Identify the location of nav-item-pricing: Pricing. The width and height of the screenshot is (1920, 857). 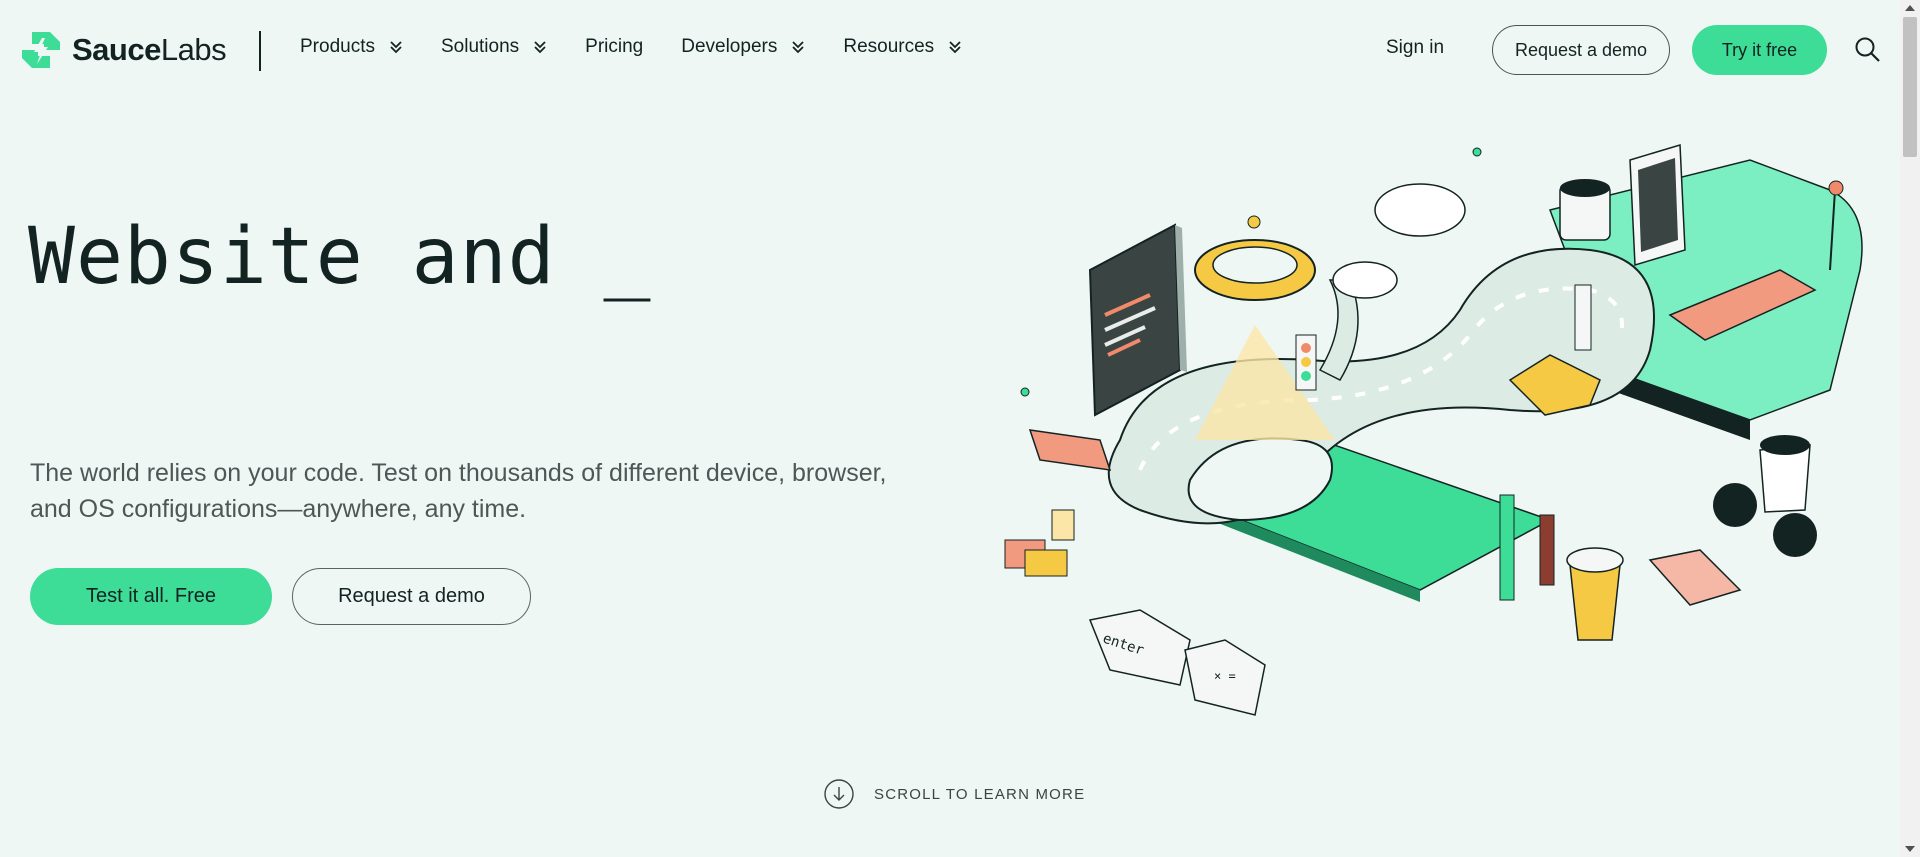
(614, 47).